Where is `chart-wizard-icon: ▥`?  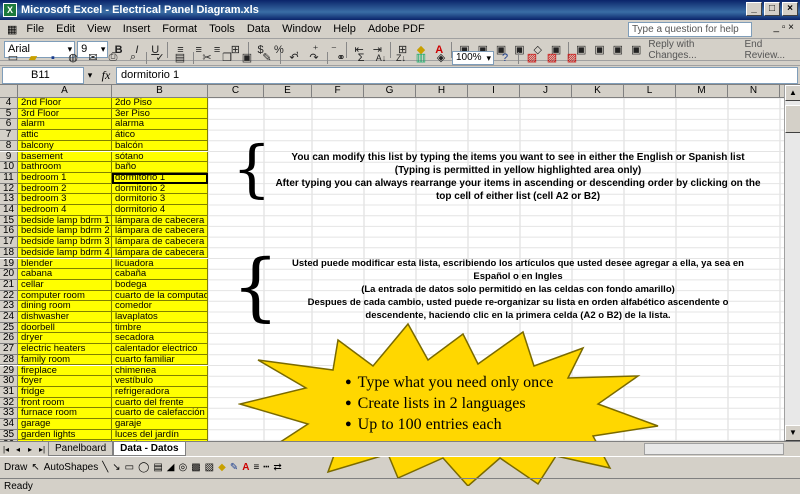 chart-wizard-icon: ▥ is located at coordinates (421, 58).